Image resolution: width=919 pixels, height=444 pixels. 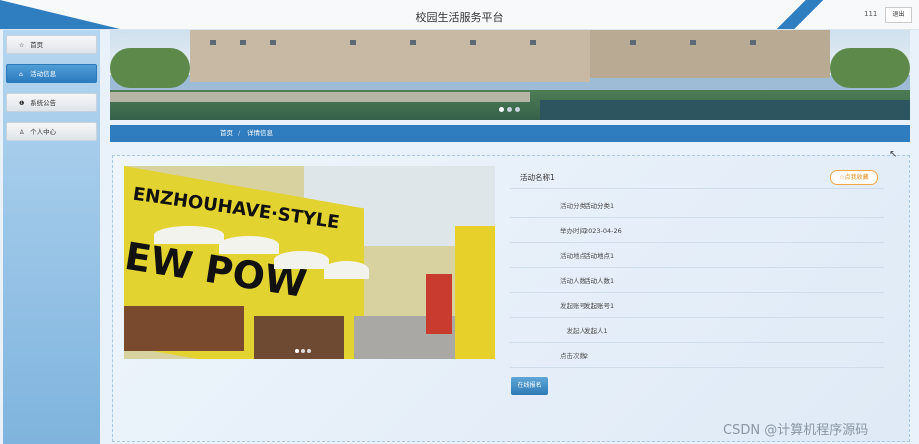 What do you see at coordinates (697, 256) in the screenshot?
I see `detail-row-location: 活动地点 活动地点1` at bounding box center [697, 256].